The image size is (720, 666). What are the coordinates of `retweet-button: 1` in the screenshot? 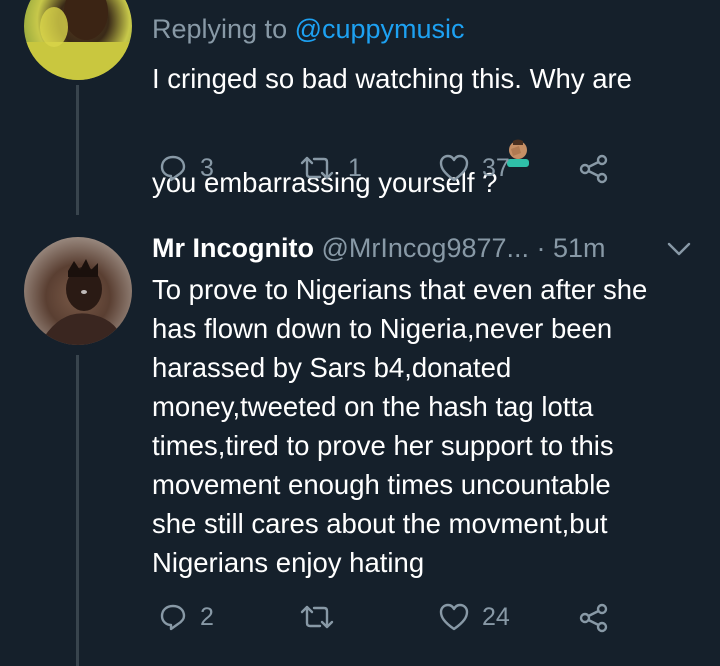 It's located at (330, 168).